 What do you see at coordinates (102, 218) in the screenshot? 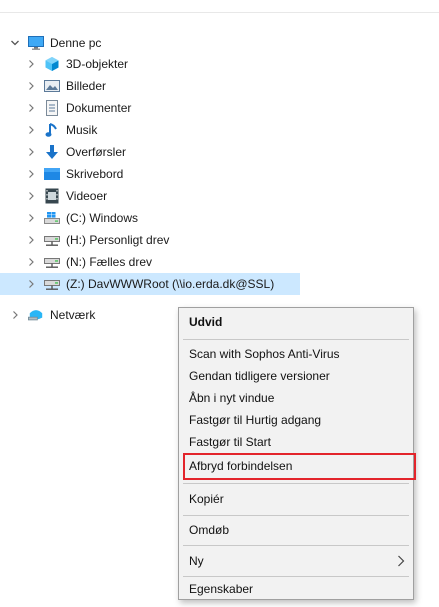
I see `tree-item-label: (C:) Windows` at bounding box center [102, 218].